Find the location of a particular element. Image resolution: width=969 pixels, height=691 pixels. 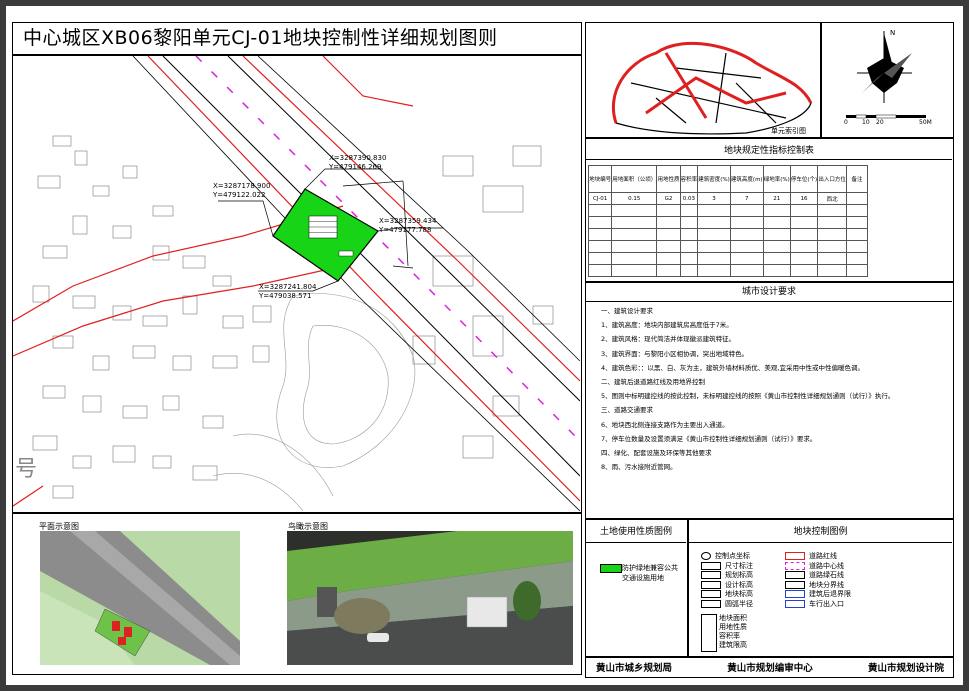

scale-label-20: 20 is located at coordinates (880, 122).